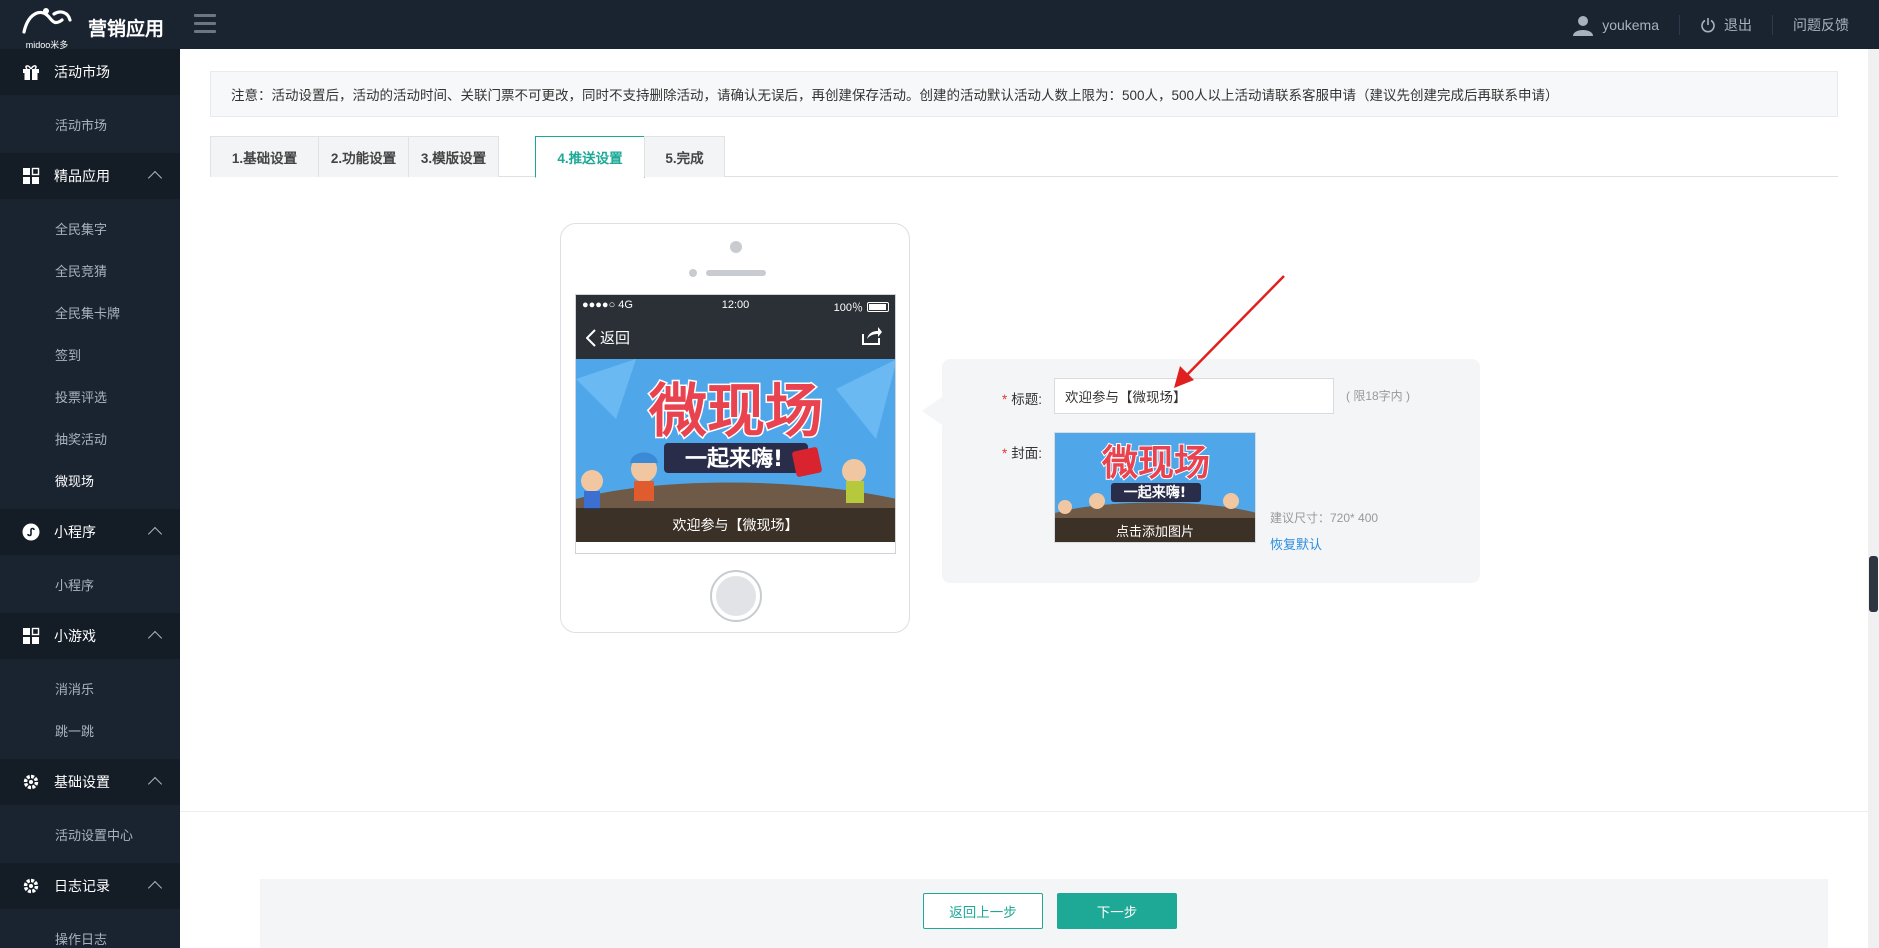  Describe the element at coordinates (983, 911) in the screenshot. I see `previous-step-button: 返回上一步` at that location.